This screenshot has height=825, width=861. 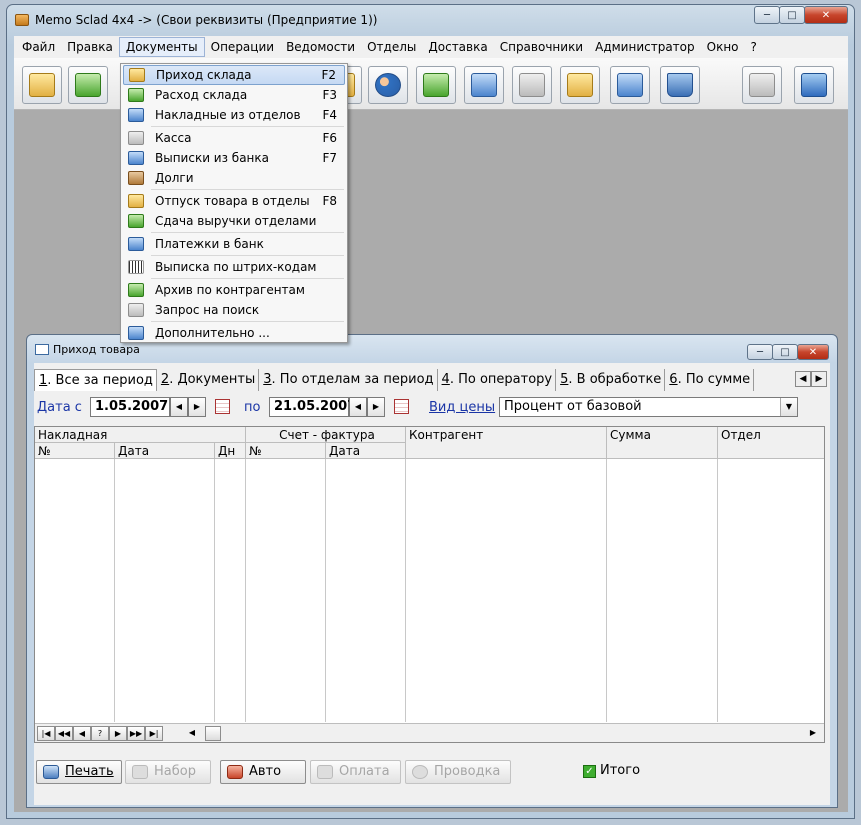 I want to click on calendar-from-icon, so click(x=222, y=406).